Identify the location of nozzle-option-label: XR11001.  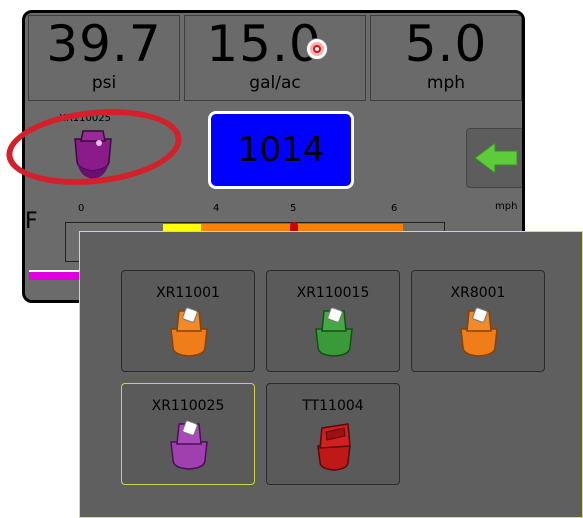
(188, 293).